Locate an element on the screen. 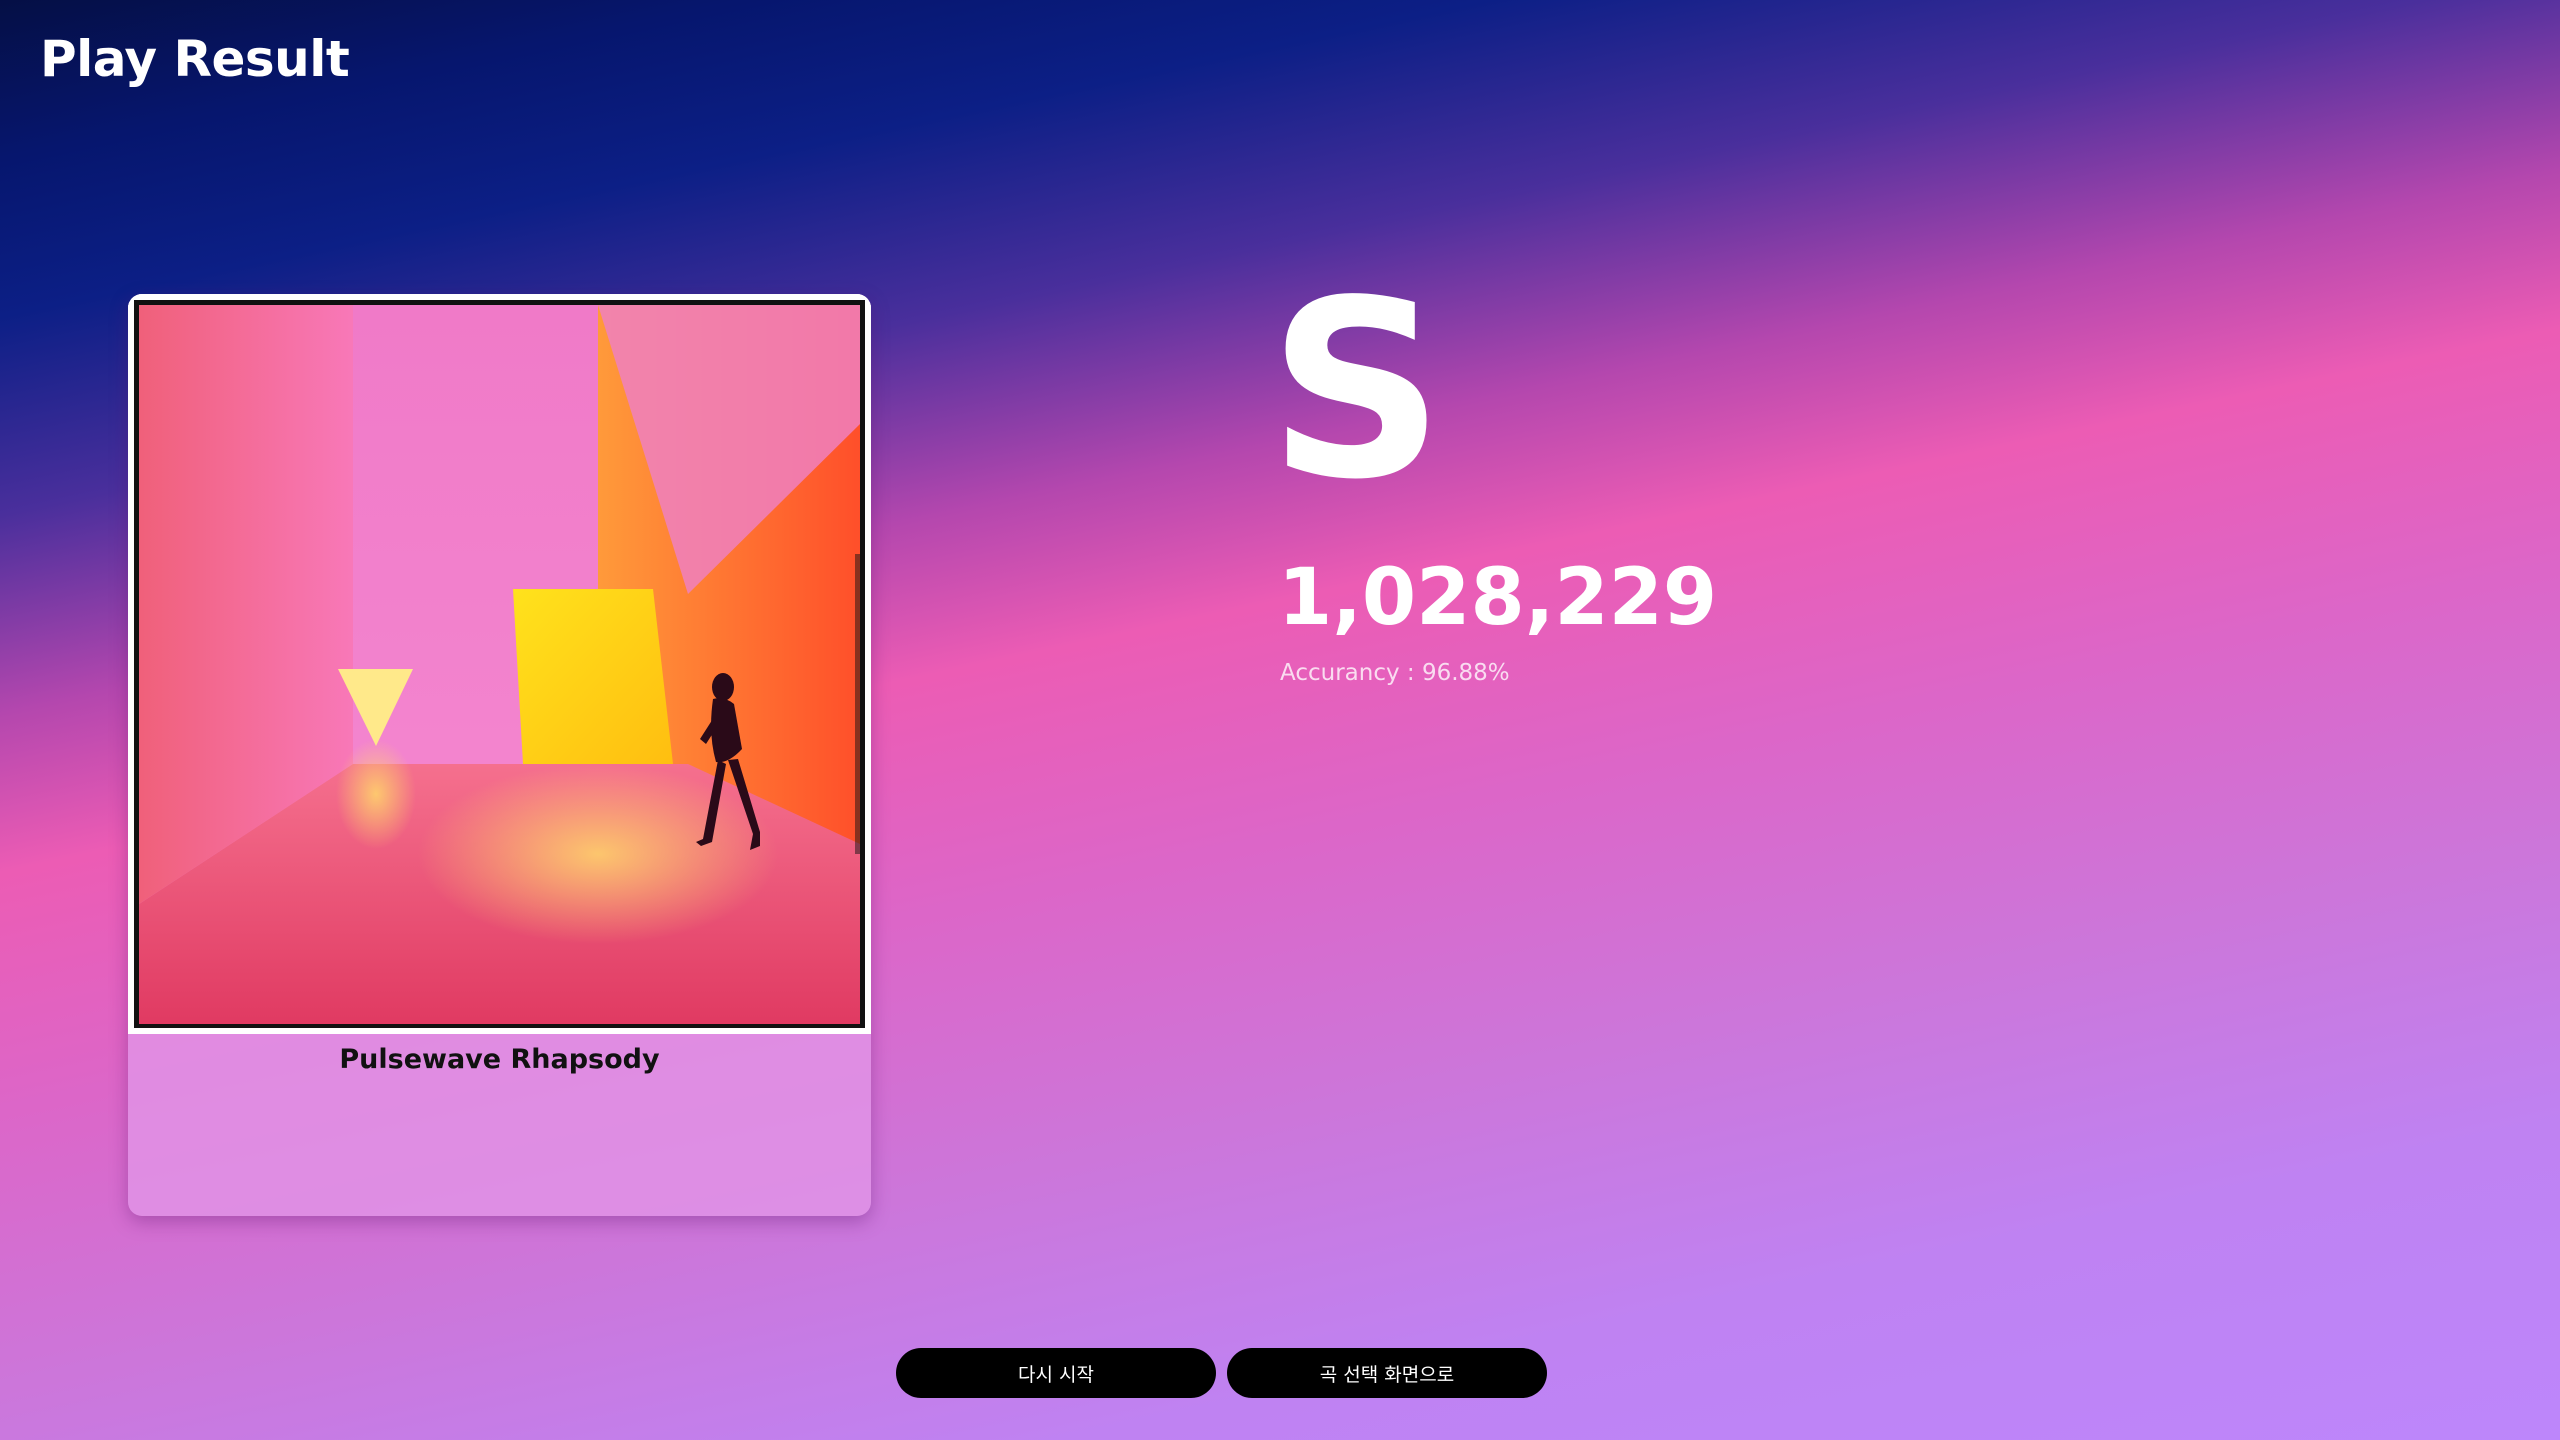  rank-grade: S is located at coordinates (1356, 390).